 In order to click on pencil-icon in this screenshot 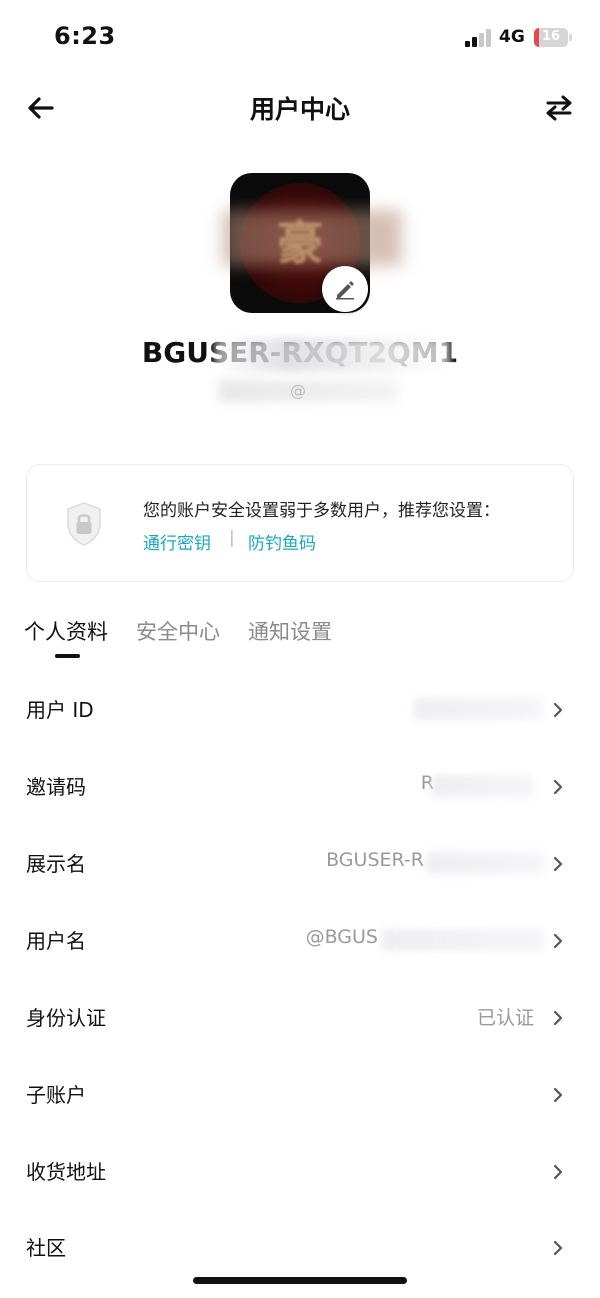, I will do `click(345, 290)`.